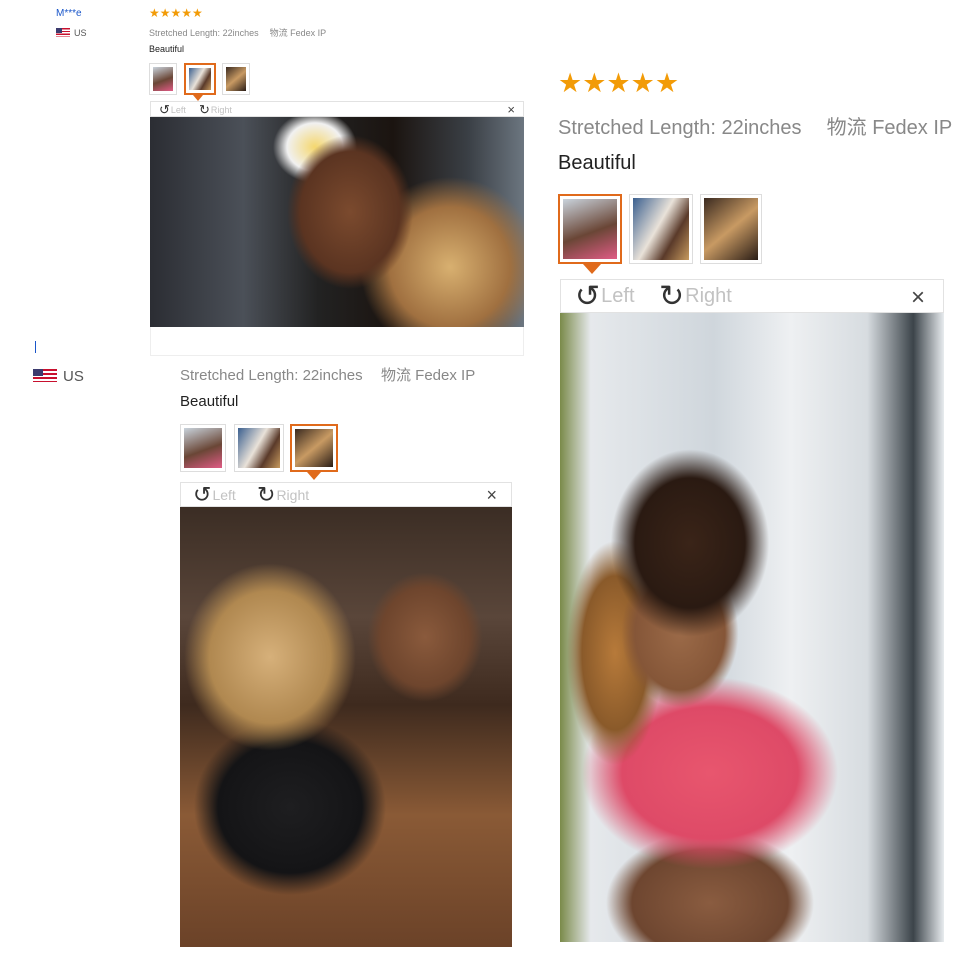  What do you see at coordinates (69, 13) in the screenshot?
I see `reviewer-name: M***e` at bounding box center [69, 13].